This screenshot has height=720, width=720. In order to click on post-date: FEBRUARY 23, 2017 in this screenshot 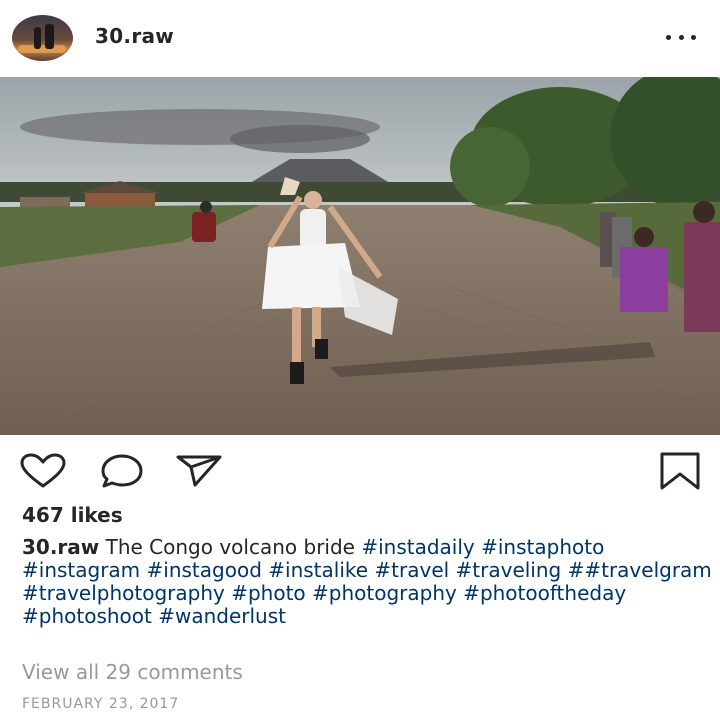, I will do `click(101, 704)`.